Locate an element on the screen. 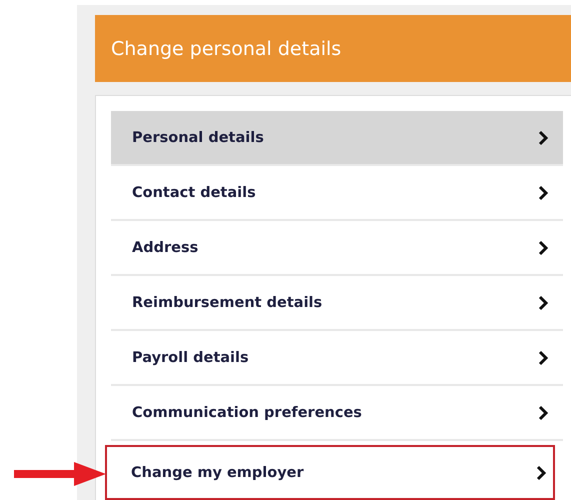  menu-item: Personal details is located at coordinates (337, 138).